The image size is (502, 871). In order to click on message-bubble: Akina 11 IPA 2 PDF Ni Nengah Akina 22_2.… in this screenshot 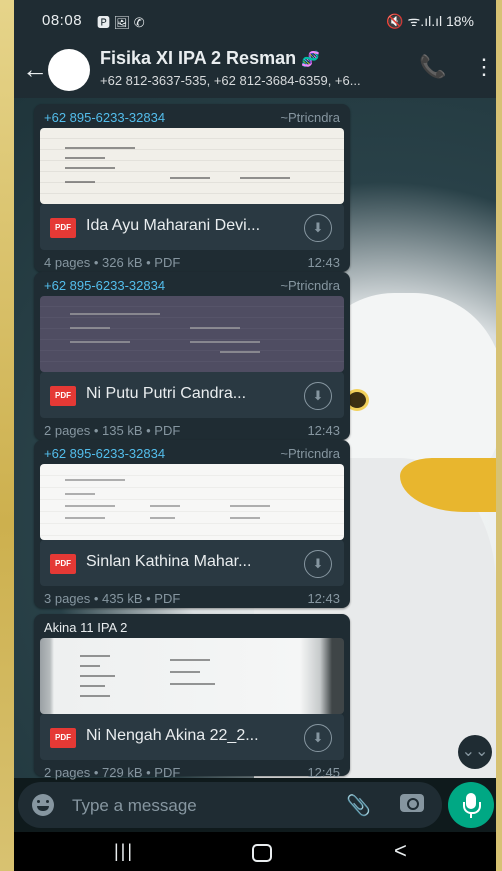, I will do `click(192, 697)`.